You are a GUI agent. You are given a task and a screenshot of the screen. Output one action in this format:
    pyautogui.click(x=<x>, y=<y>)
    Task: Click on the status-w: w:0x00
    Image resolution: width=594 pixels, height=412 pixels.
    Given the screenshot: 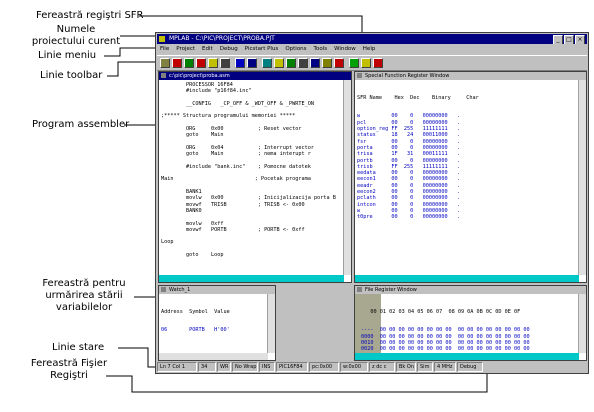 What is the action you would take?
    pyautogui.click(x=354, y=367)
    